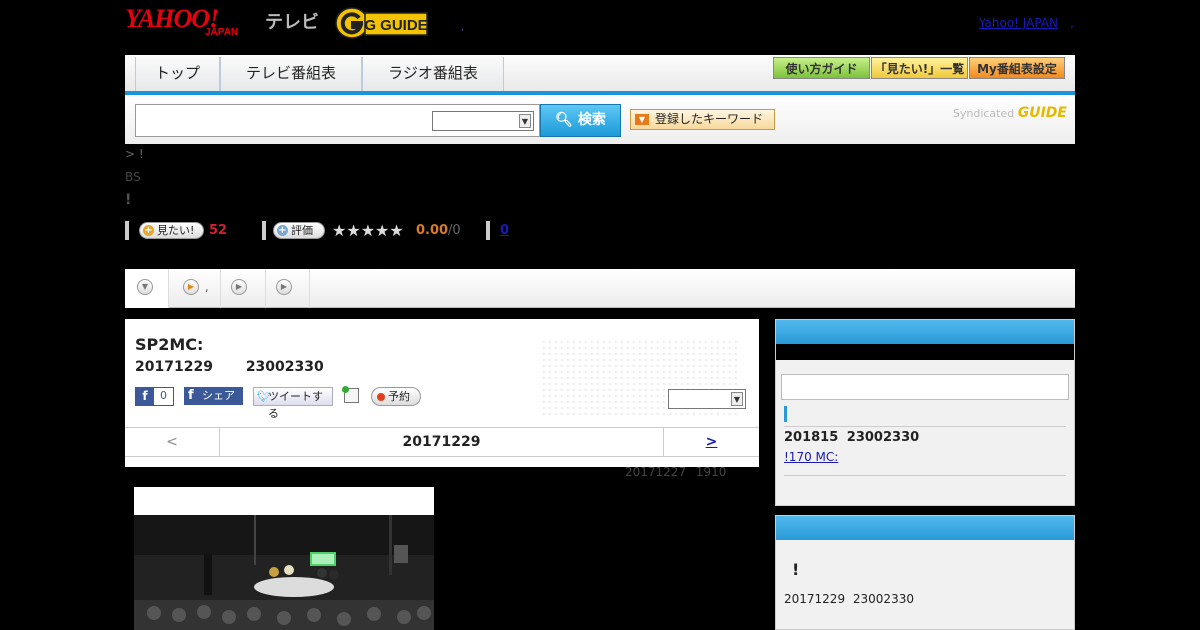 The height and width of the screenshot is (630, 1200). Describe the element at coordinates (381, 397) in the screenshot. I see `record-icon` at that location.